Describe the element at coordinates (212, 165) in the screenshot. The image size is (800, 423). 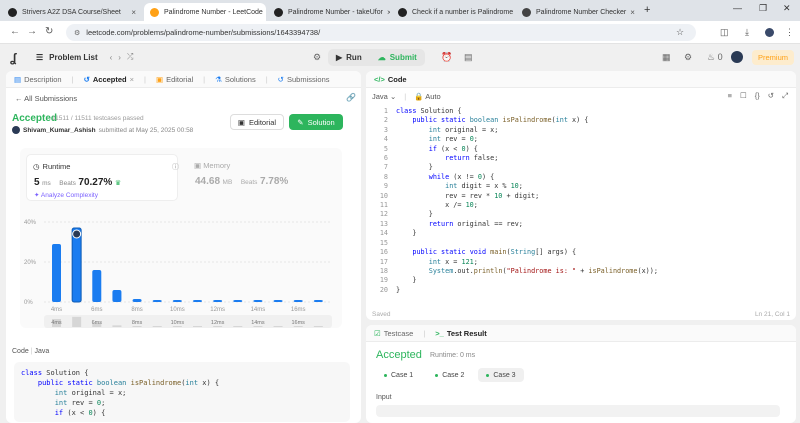
I see `memory-title: ▣ Memory` at that location.